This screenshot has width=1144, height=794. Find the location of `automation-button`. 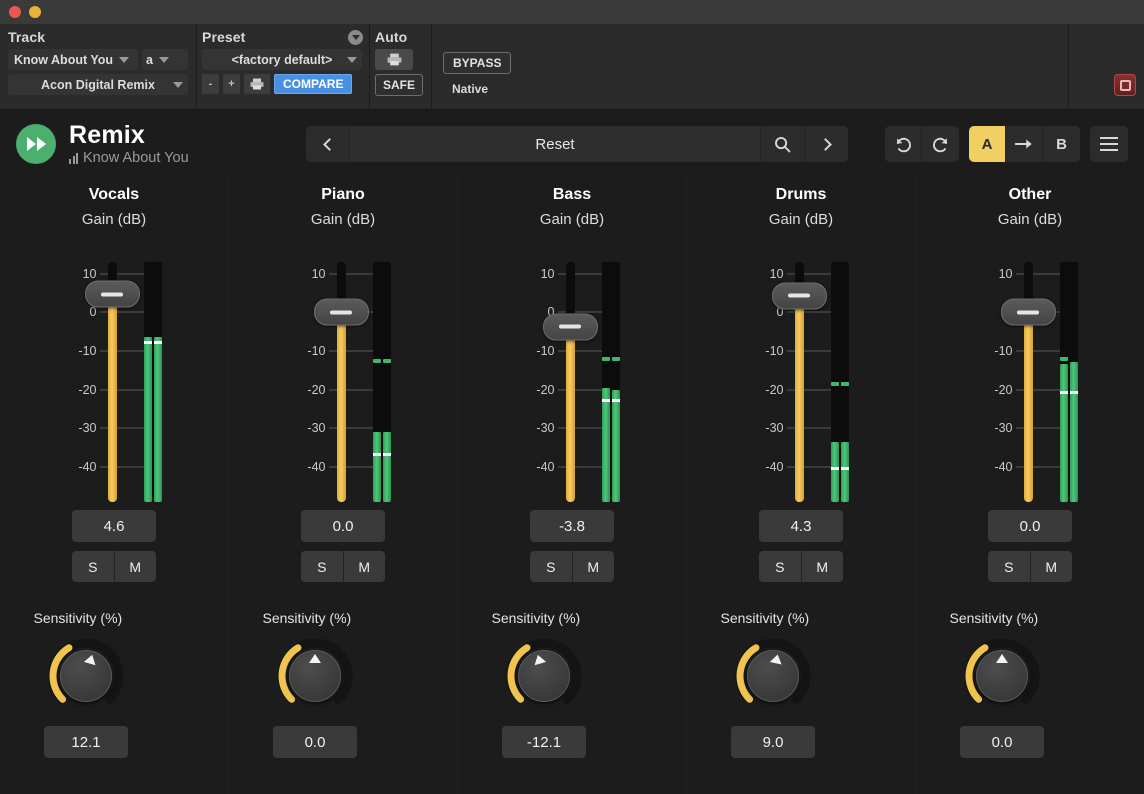

automation-button is located at coordinates (394, 59).